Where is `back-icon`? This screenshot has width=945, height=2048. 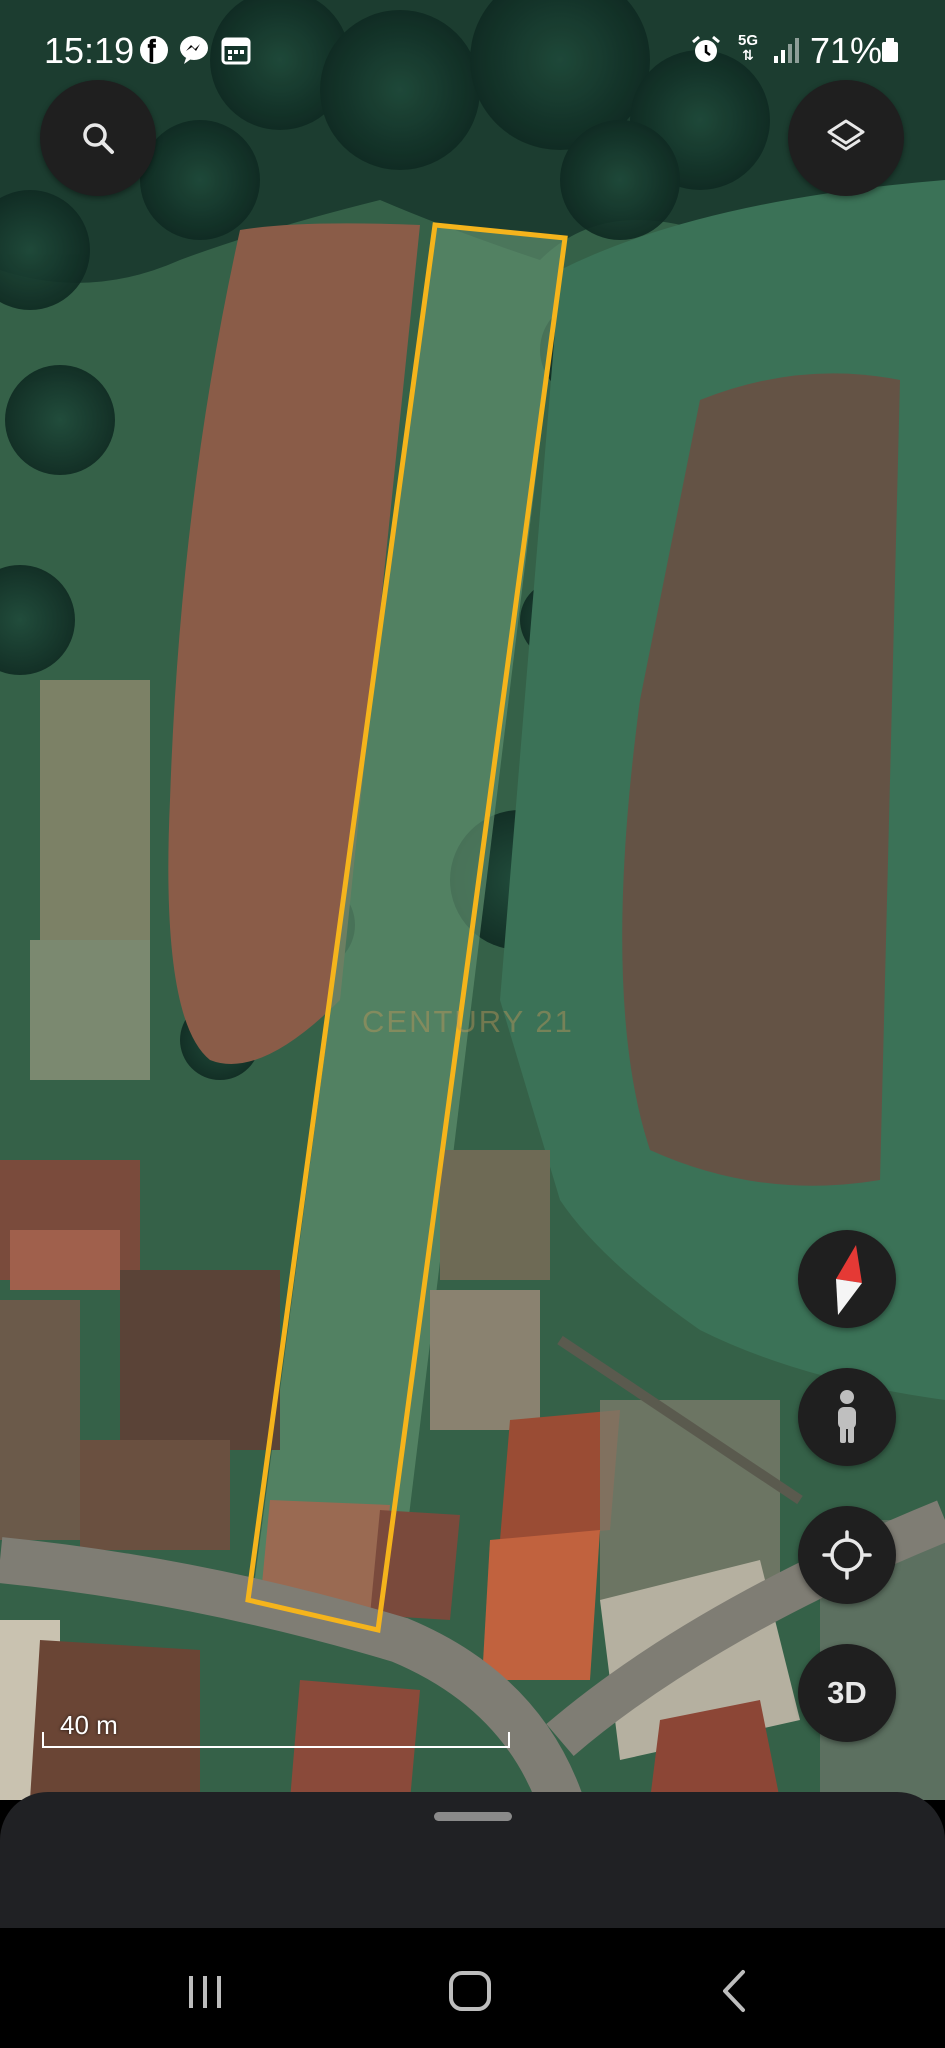
back-icon is located at coordinates (735, 1991).